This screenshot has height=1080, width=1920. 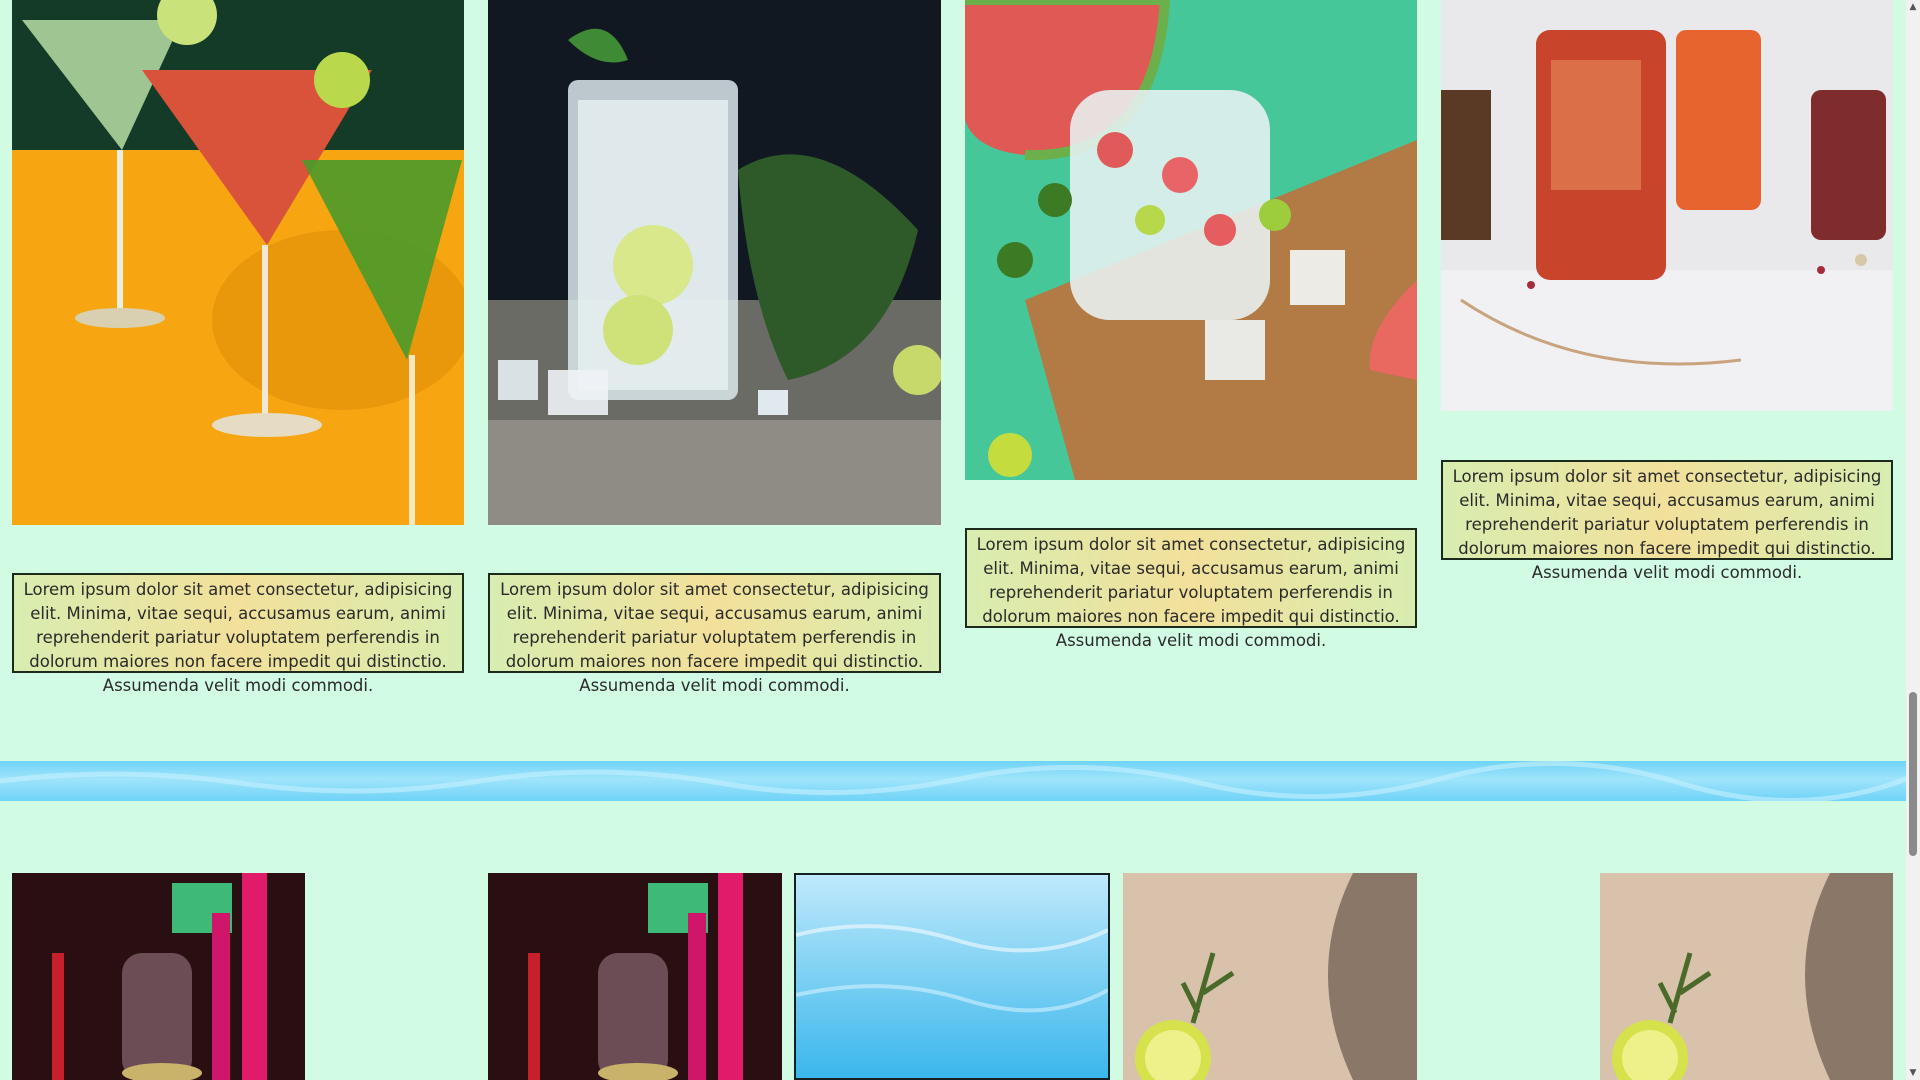 I want to click on scrollbar-thumb, so click(x=1913, y=774).